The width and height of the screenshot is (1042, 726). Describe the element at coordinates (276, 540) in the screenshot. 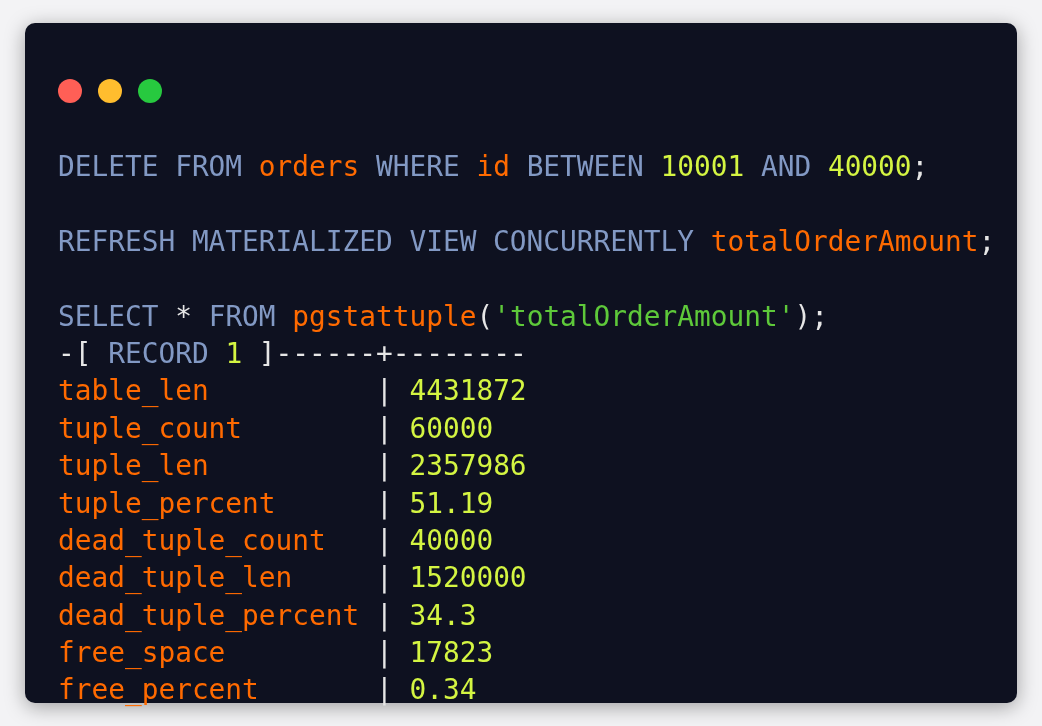

I see `code-line: dead_tuple_count | 40000` at that location.